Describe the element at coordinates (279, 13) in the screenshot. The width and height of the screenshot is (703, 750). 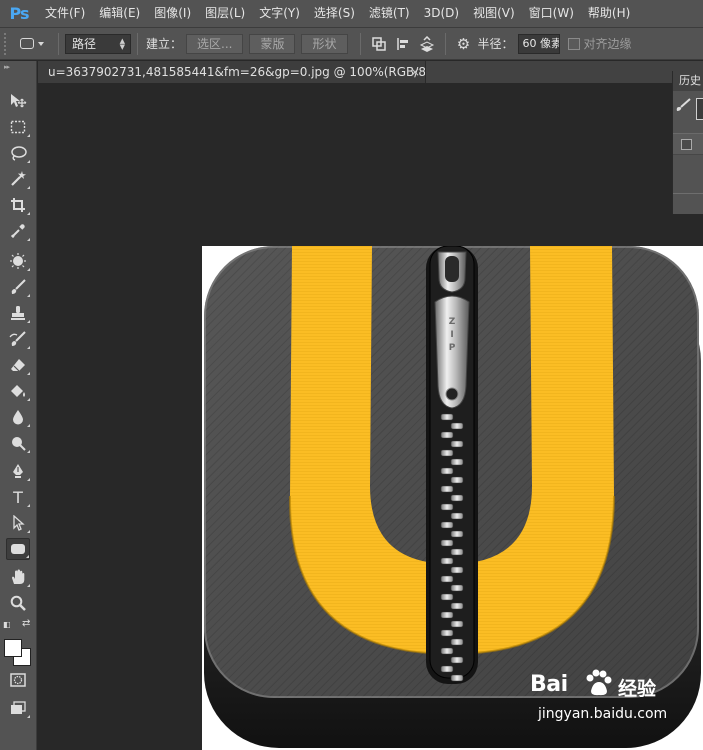
I see `menu-type: 文字(Y)` at that location.